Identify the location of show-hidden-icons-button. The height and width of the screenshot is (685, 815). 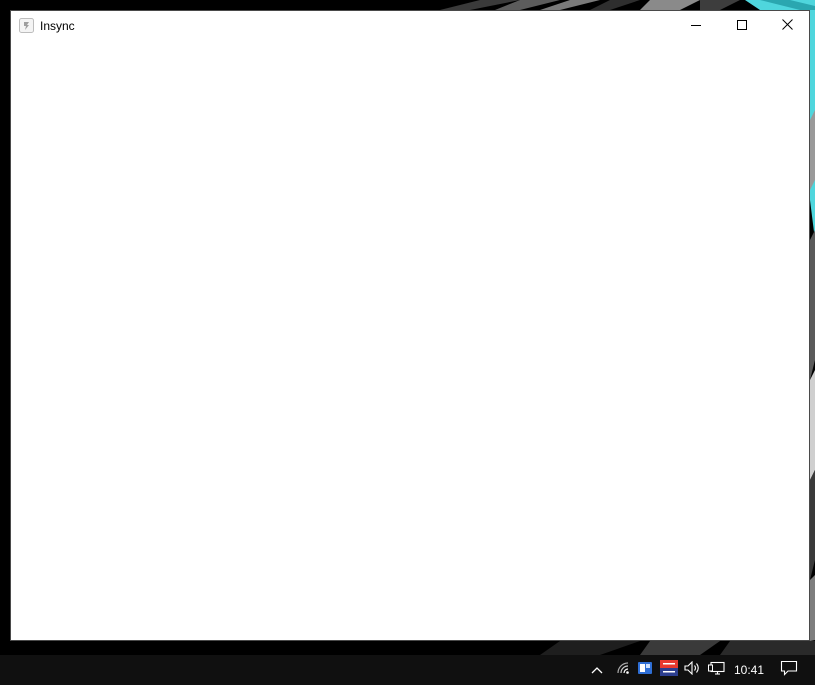
(597, 670).